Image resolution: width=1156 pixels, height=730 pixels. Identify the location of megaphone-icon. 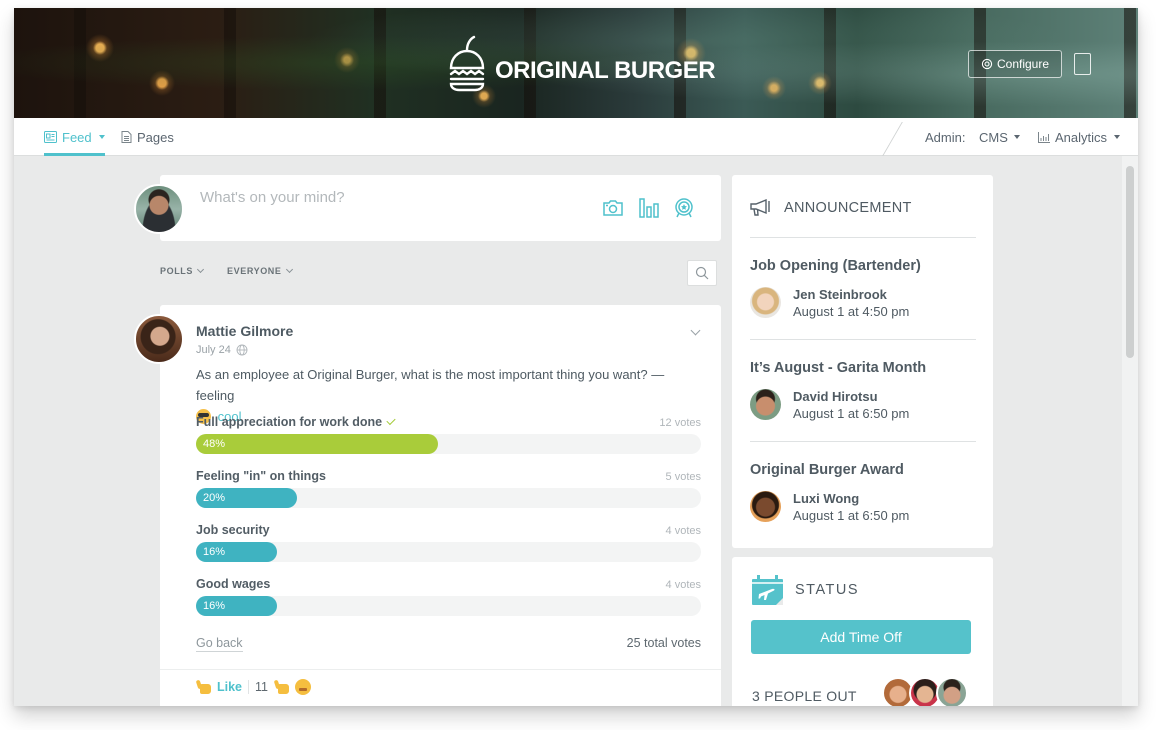
(760, 207).